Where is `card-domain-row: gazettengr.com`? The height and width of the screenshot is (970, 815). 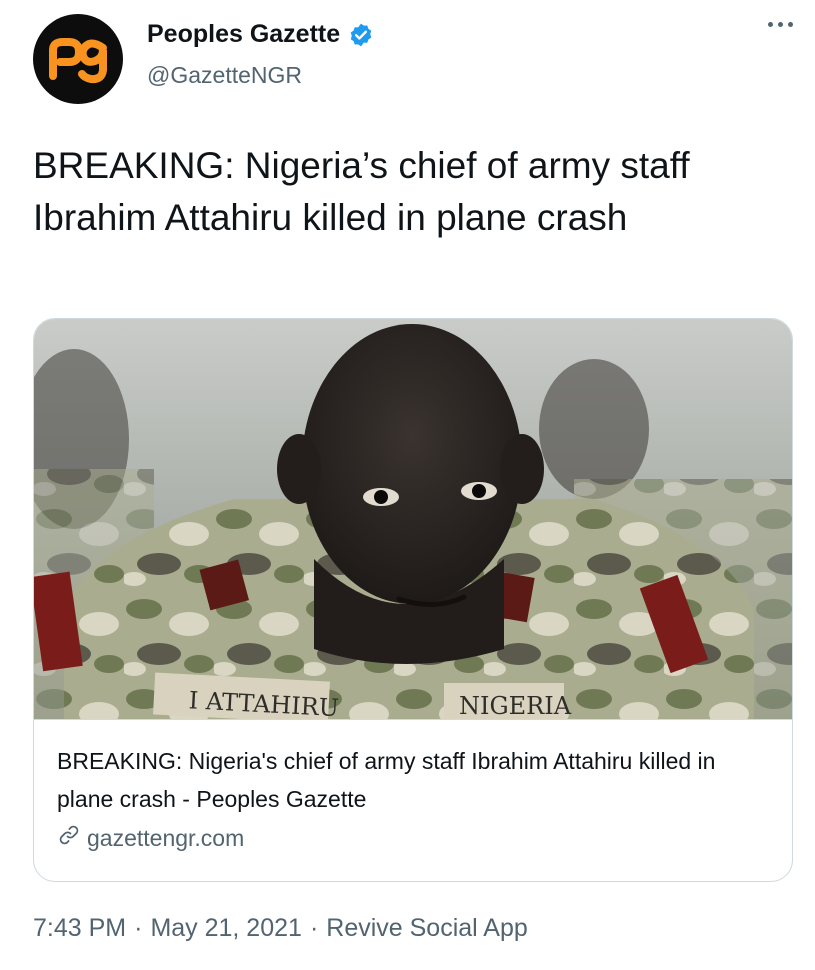 card-domain-row: gazettengr.com is located at coordinates (150, 838).